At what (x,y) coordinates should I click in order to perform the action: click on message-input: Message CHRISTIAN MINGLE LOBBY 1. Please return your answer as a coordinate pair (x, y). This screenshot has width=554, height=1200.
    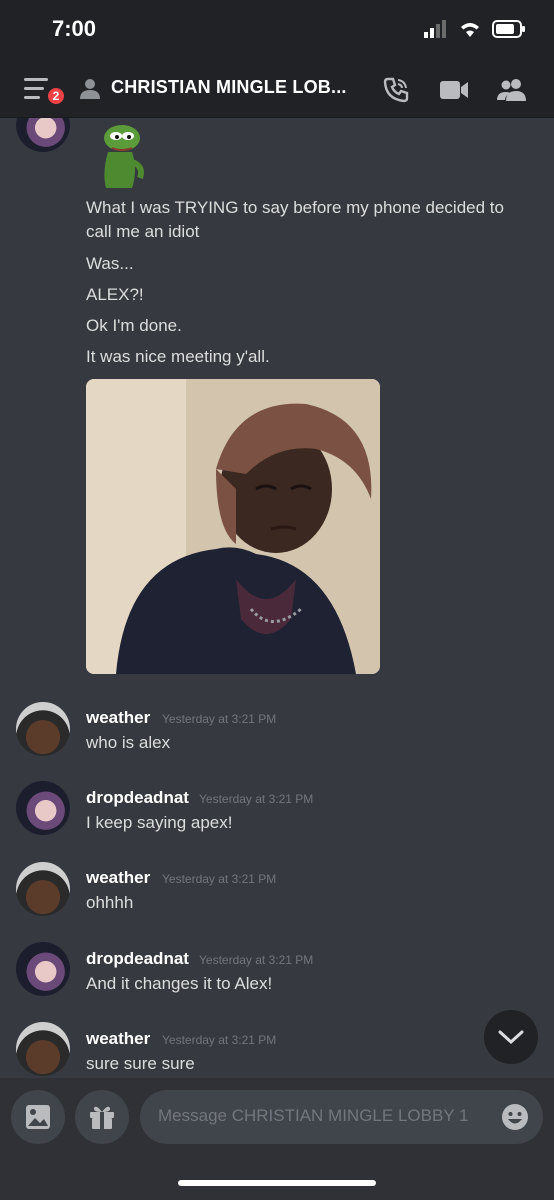
    Looking at the image, I should click on (341, 1117).